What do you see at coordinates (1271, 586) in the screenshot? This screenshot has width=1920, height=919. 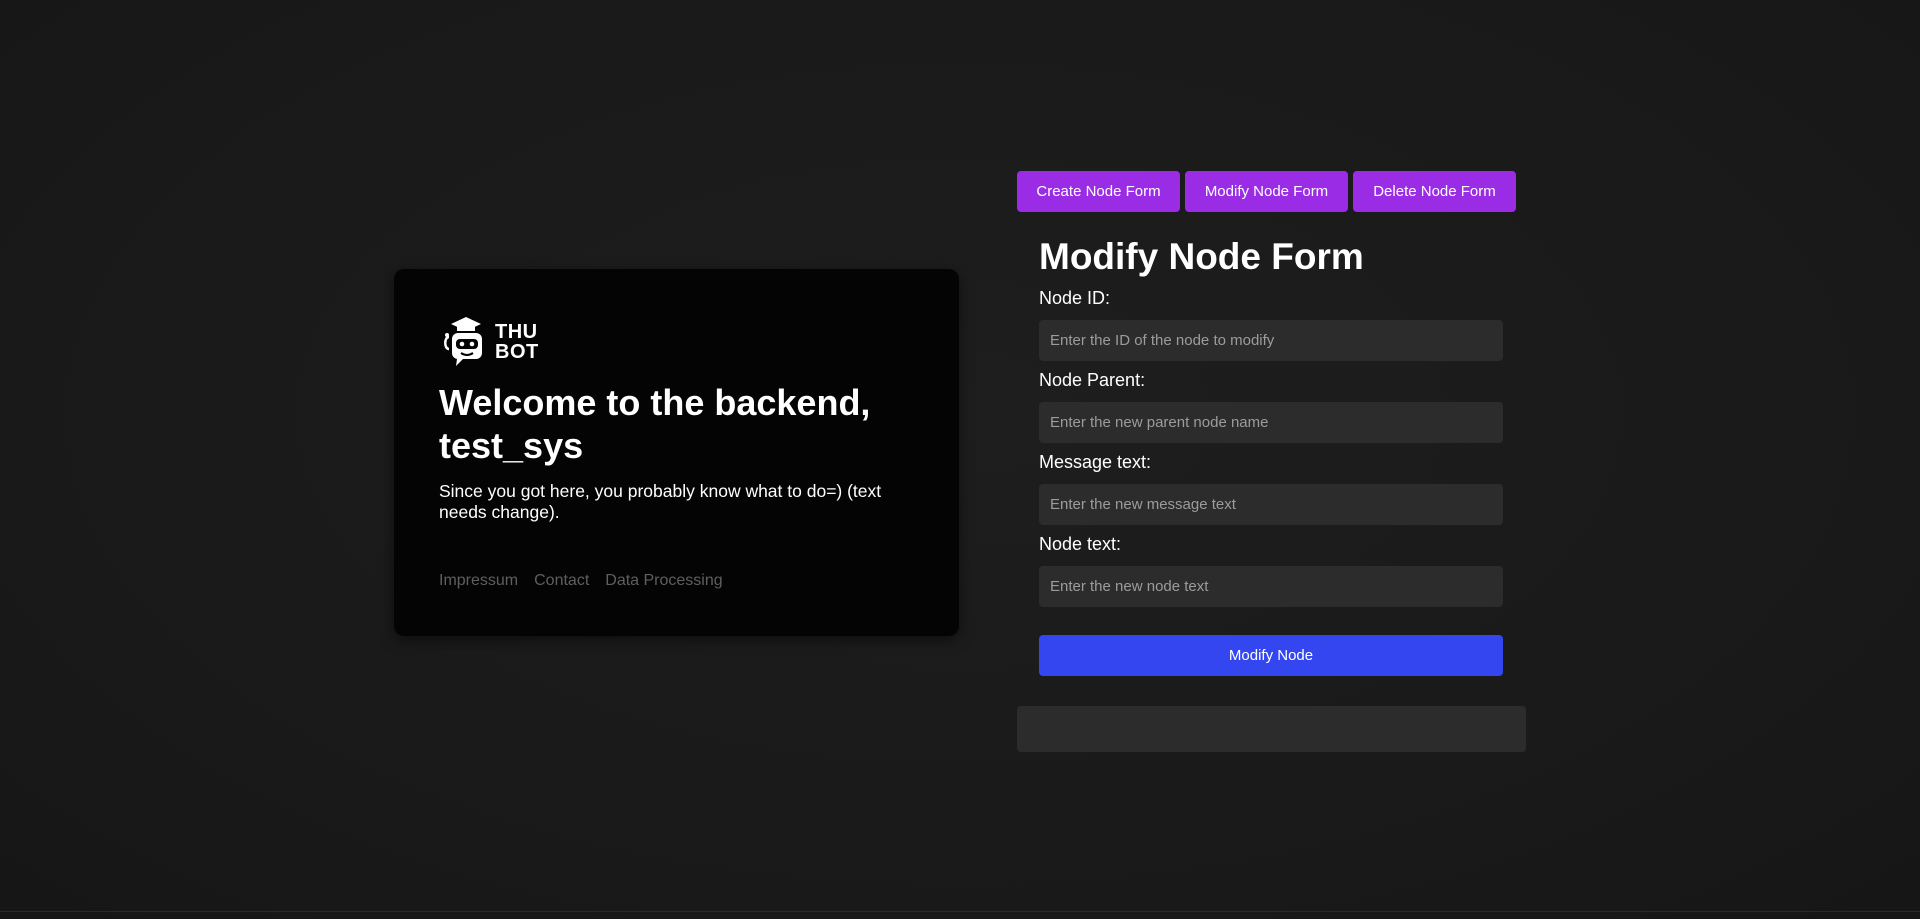 I see `node-text-input` at bounding box center [1271, 586].